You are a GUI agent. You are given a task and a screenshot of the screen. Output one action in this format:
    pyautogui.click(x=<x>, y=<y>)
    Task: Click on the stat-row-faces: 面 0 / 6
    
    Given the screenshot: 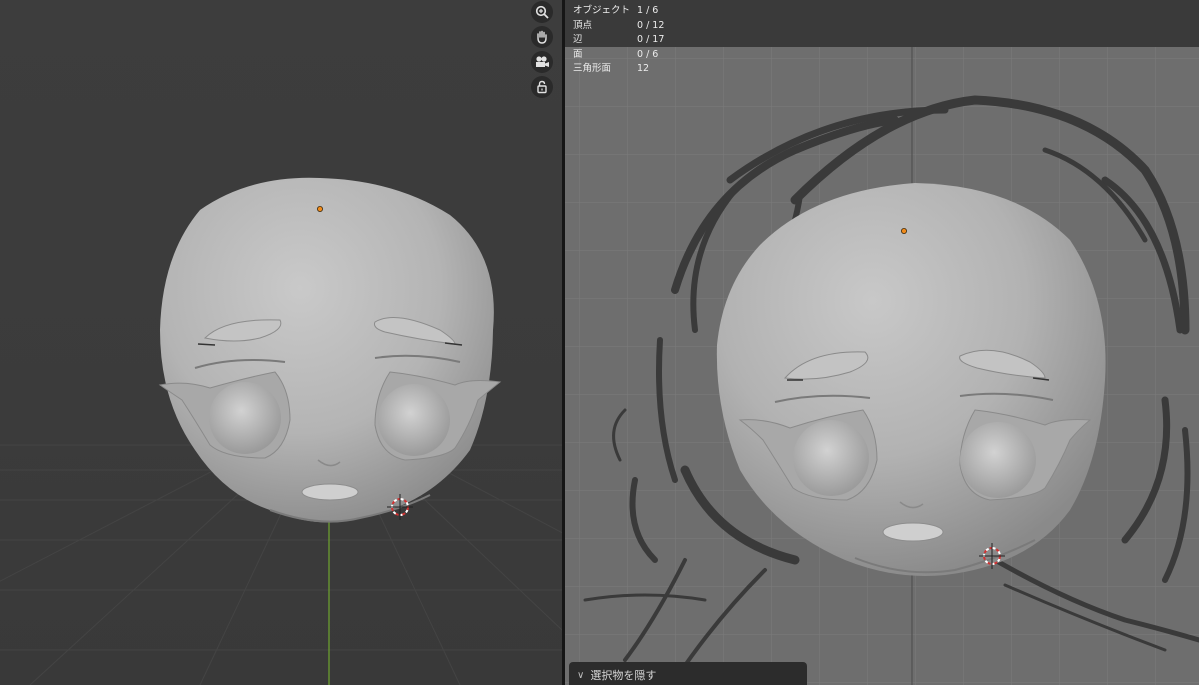 What is the action you would take?
    pyautogui.click(x=618, y=55)
    